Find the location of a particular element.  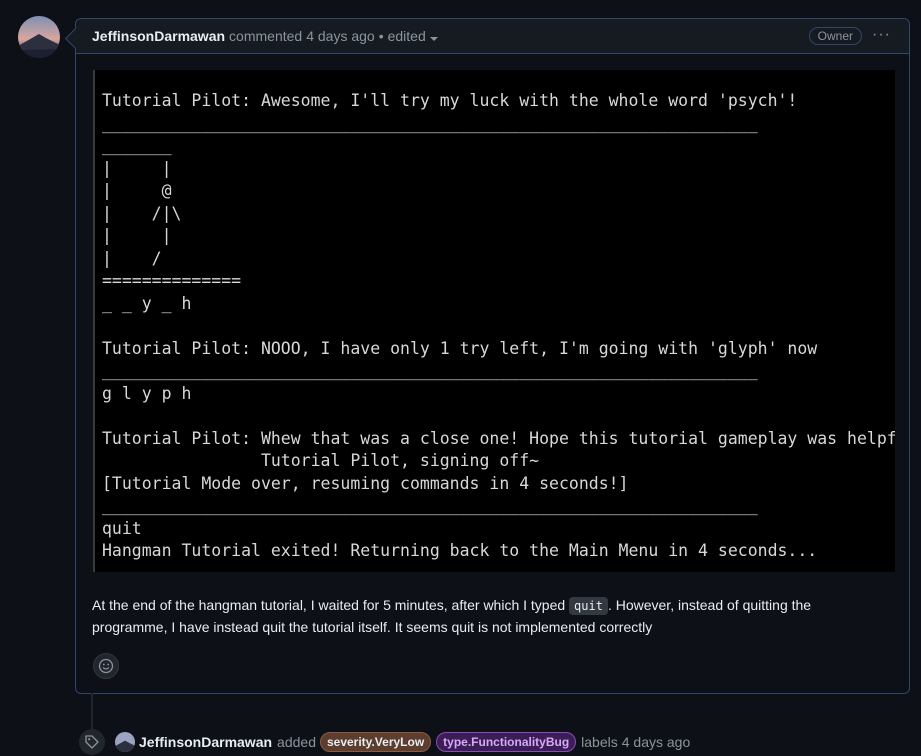

edited-label: edited is located at coordinates (406, 36).